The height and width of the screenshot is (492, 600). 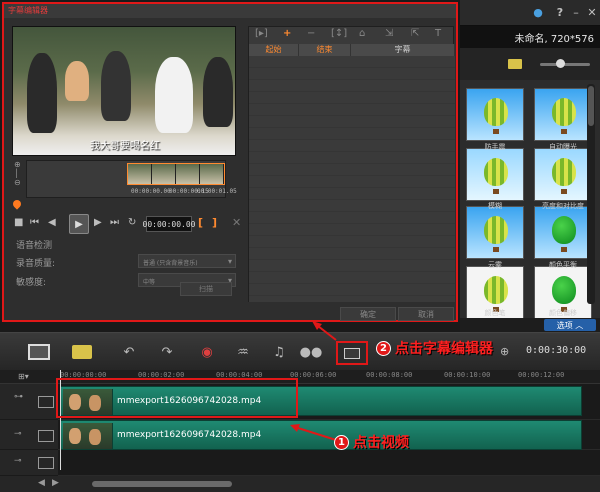 What do you see at coordinates (274, 50) in the screenshot?
I see `col-start: 起始` at bounding box center [274, 50].